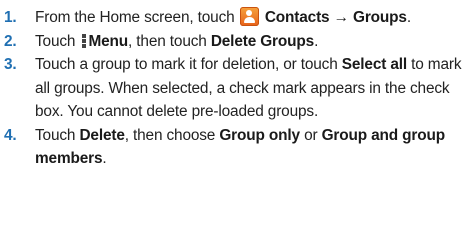 Image resolution: width=472 pixels, height=240 pixels. What do you see at coordinates (17, 18) in the screenshot?
I see `step-number: 1` at bounding box center [17, 18].